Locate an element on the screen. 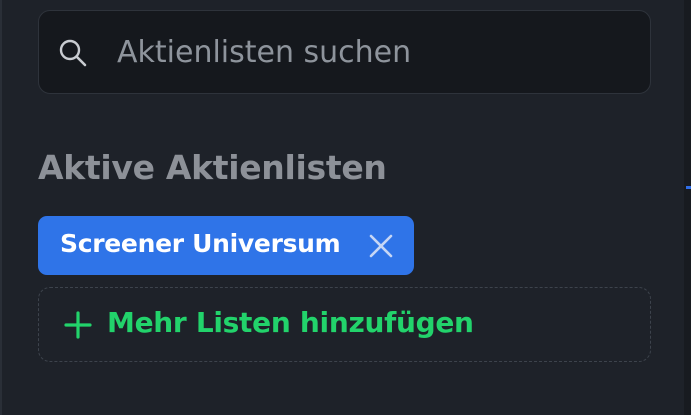 The width and height of the screenshot is (691, 415). search-input is located at coordinates (377, 52).